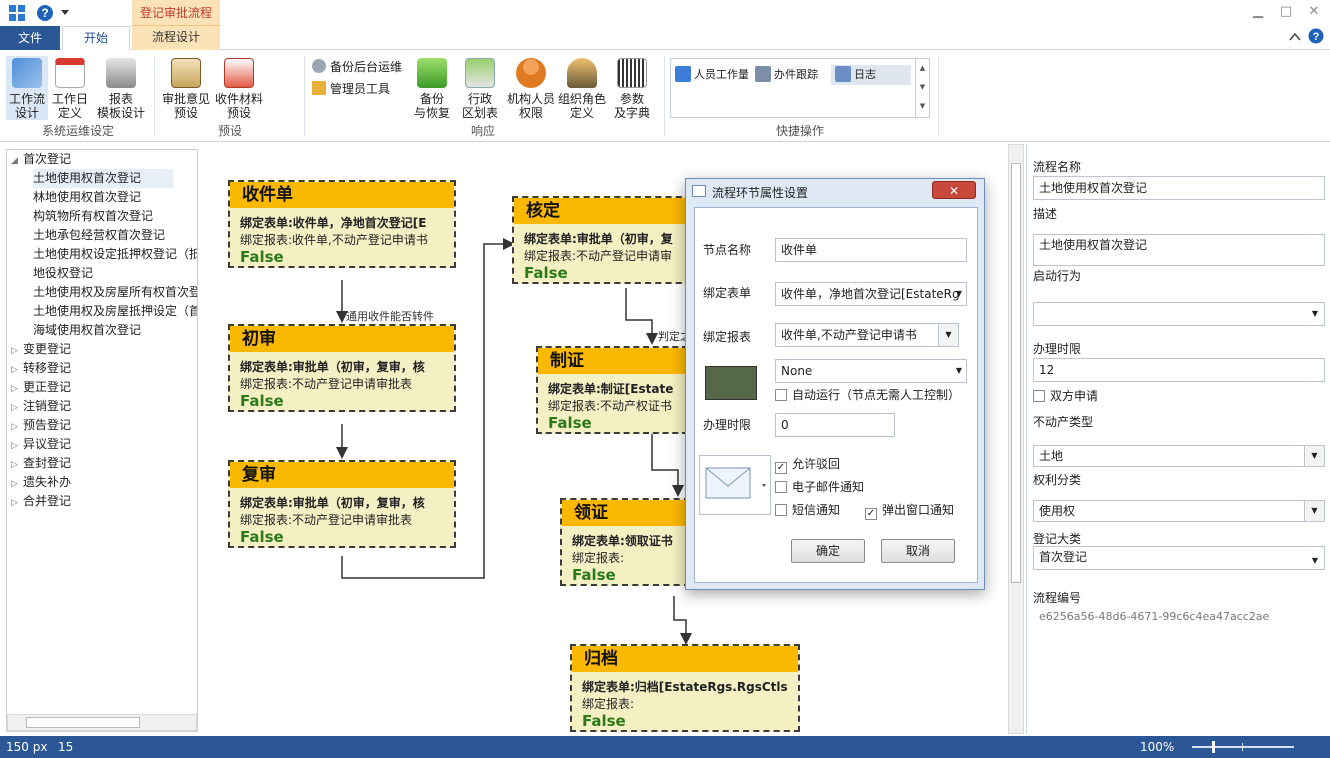 Image resolution: width=1330 pixels, height=758 pixels. I want to click on tree-group: ▷ 合并登记, so click(41, 502).